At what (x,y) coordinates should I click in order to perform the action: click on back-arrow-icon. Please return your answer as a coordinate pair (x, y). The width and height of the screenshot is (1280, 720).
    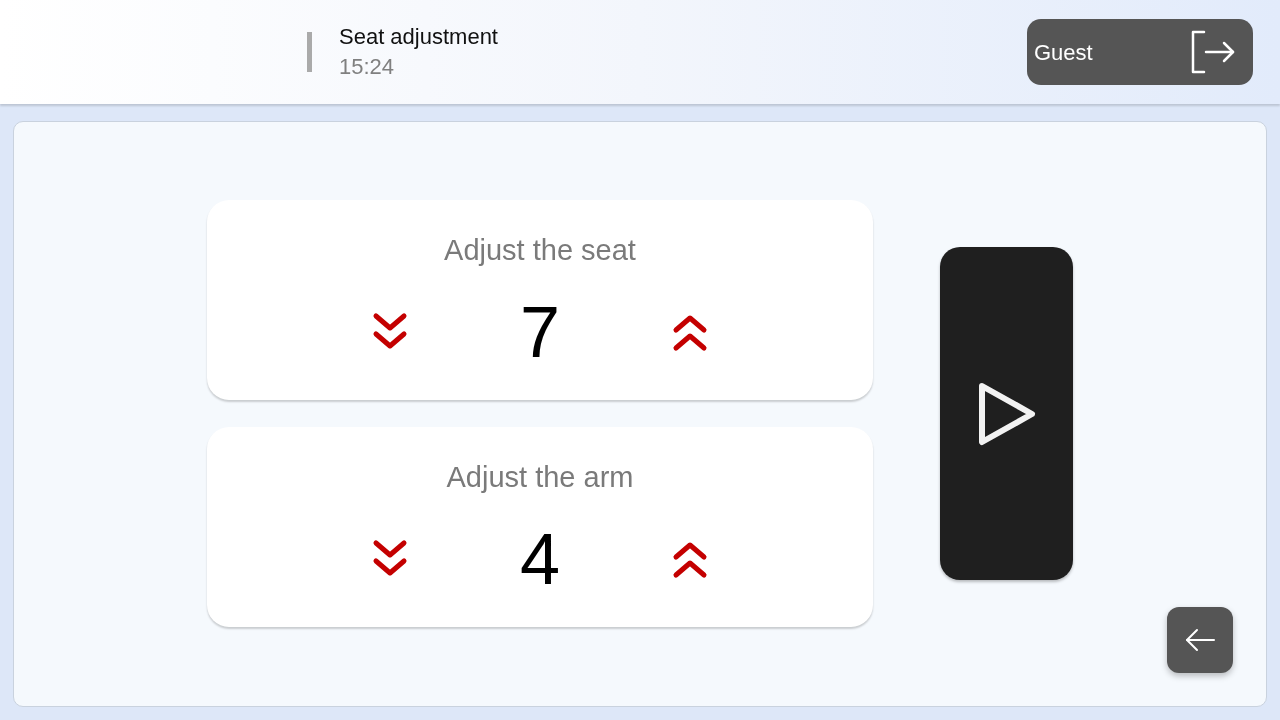
    Looking at the image, I should click on (1200, 640).